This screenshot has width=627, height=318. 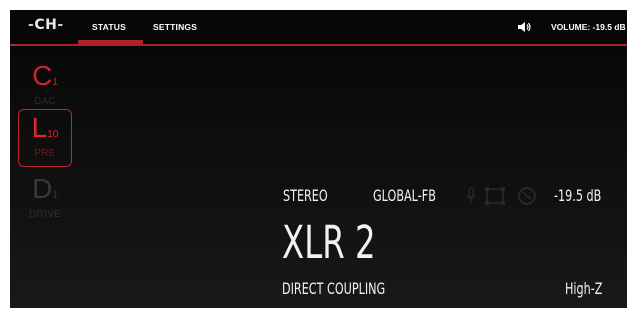 What do you see at coordinates (527, 196) in the screenshot?
I see `clock-icon` at bounding box center [527, 196].